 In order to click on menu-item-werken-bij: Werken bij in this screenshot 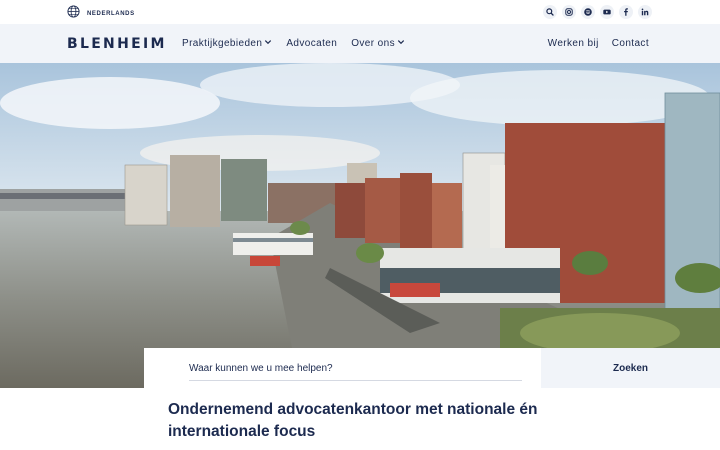, I will do `click(573, 43)`.